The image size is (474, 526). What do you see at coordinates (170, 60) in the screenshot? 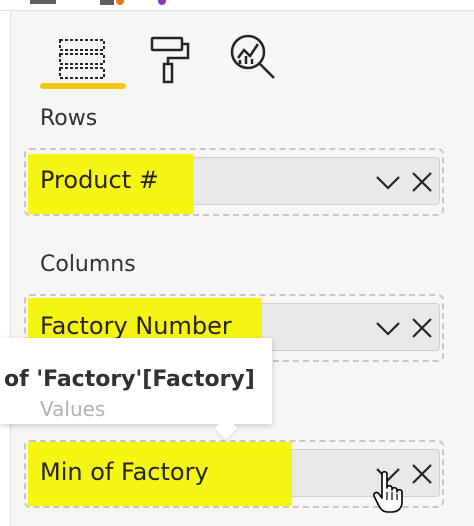
I see `paint-roller-icon` at bounding box center [170, 60].